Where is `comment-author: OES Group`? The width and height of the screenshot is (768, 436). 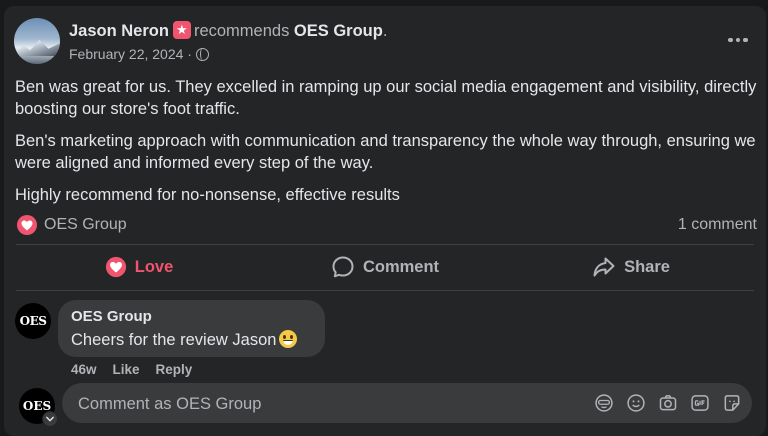
comment-author: OES Group is located at coordinates (111, 316).